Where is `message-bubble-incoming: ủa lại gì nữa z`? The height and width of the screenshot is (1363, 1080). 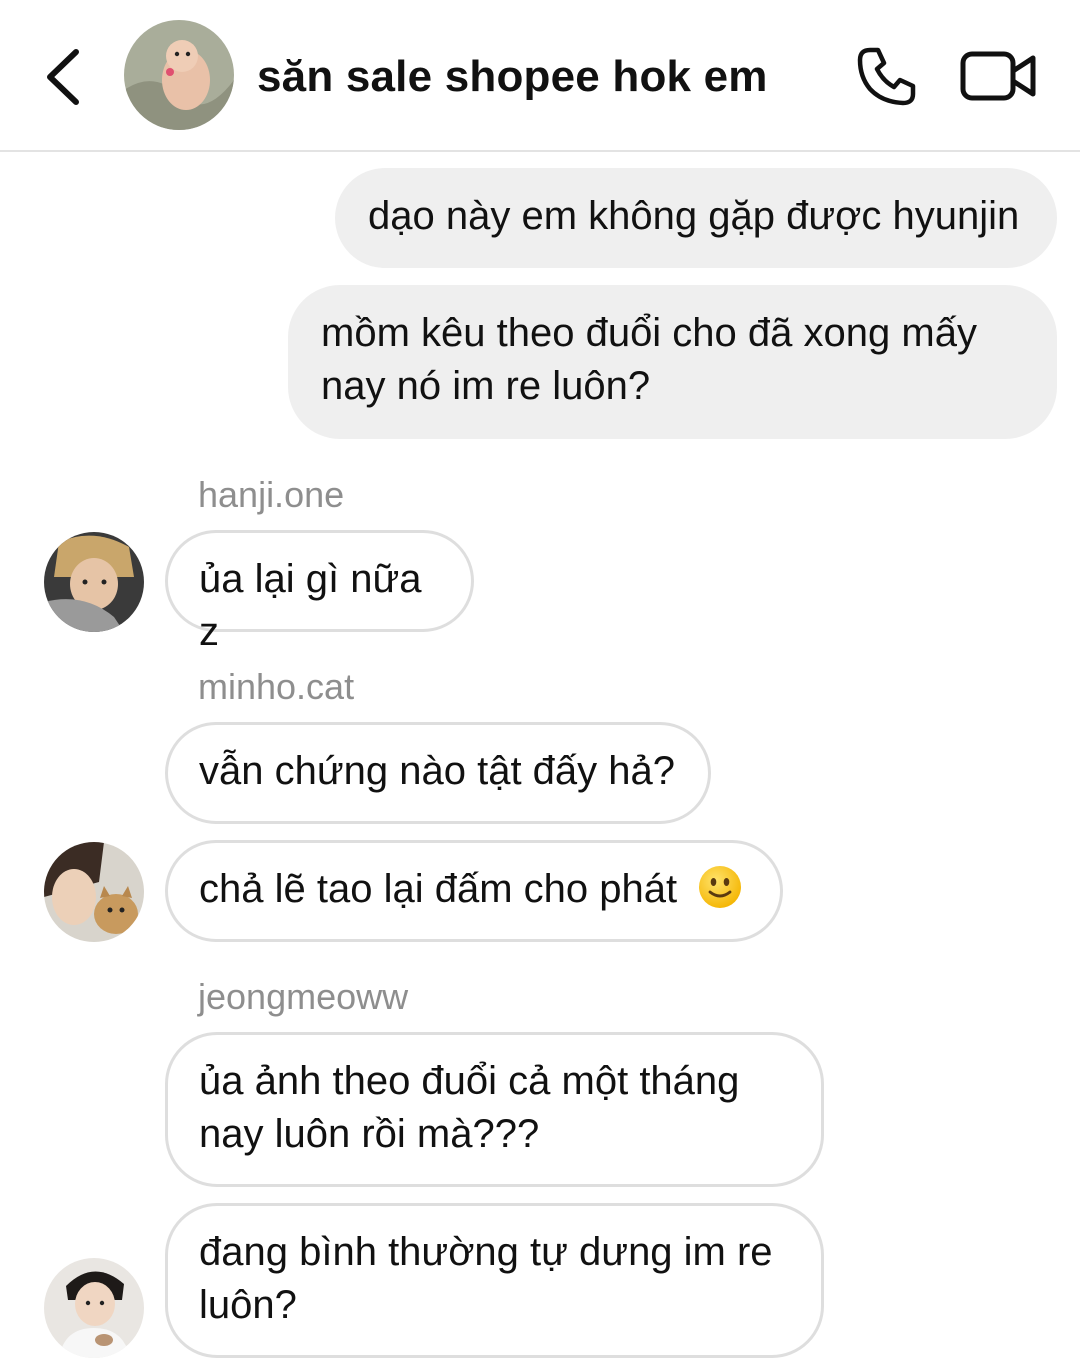 message-bubble-incoming: ủa lại gì nữa z is located at coordinates (319, 592).